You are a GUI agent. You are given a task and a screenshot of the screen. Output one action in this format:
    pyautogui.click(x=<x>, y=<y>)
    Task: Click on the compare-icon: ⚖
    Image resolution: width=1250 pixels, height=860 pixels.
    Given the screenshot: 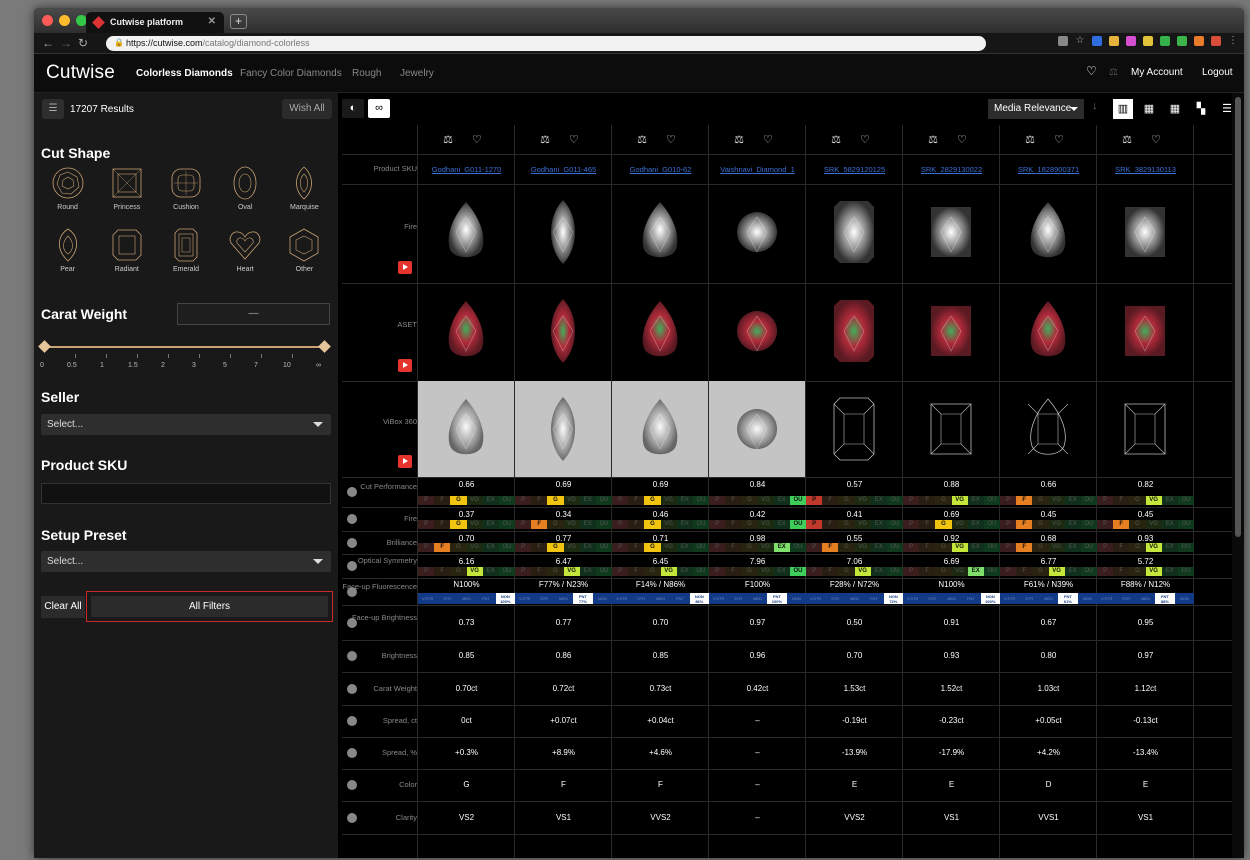 What is the action you would take?
    pyautogui.click(x=1113, y=72)
    